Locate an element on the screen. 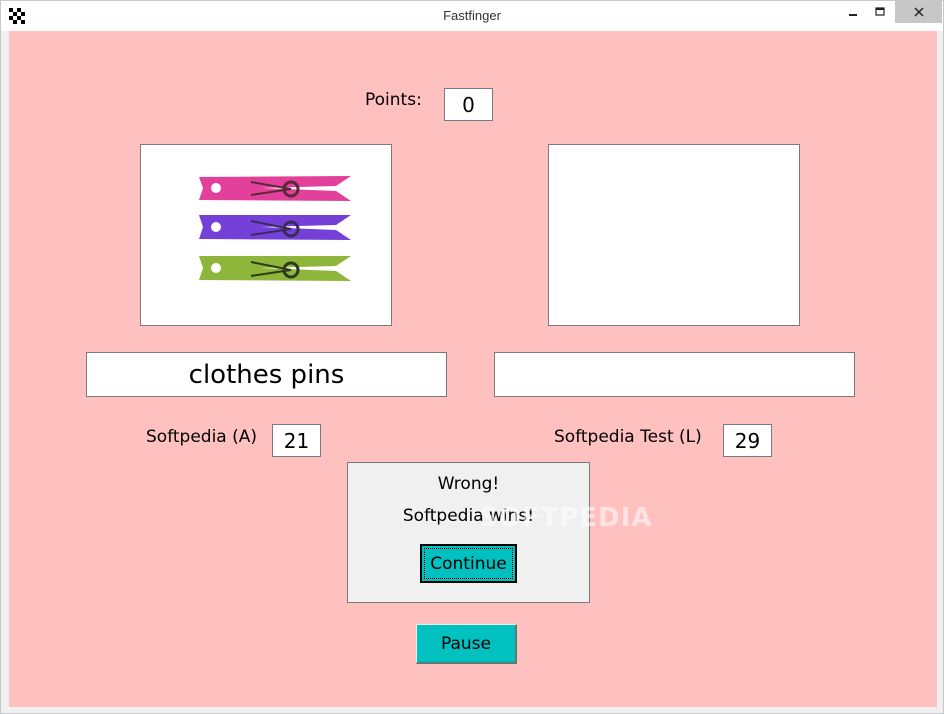  clothes-pins-image is located at coordinates (275, 228).